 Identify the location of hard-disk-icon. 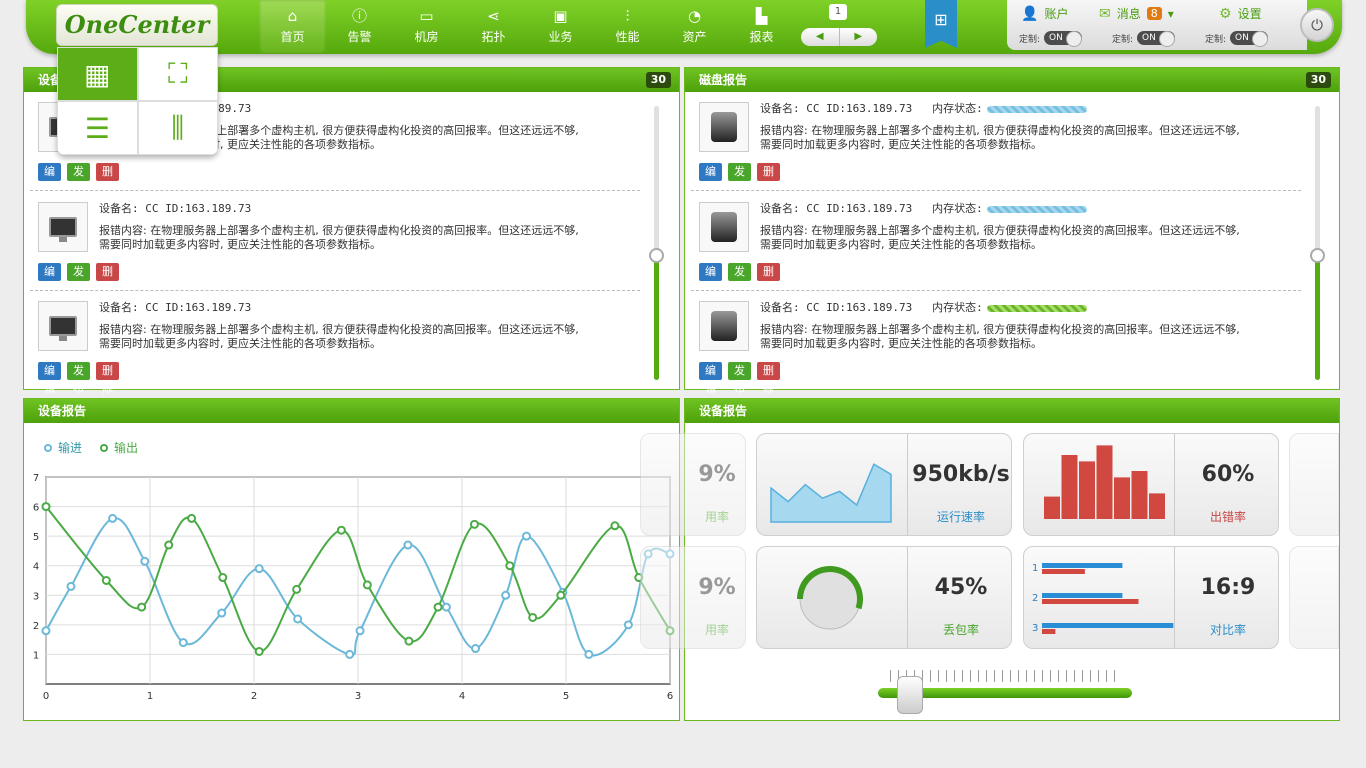
(724, 326).